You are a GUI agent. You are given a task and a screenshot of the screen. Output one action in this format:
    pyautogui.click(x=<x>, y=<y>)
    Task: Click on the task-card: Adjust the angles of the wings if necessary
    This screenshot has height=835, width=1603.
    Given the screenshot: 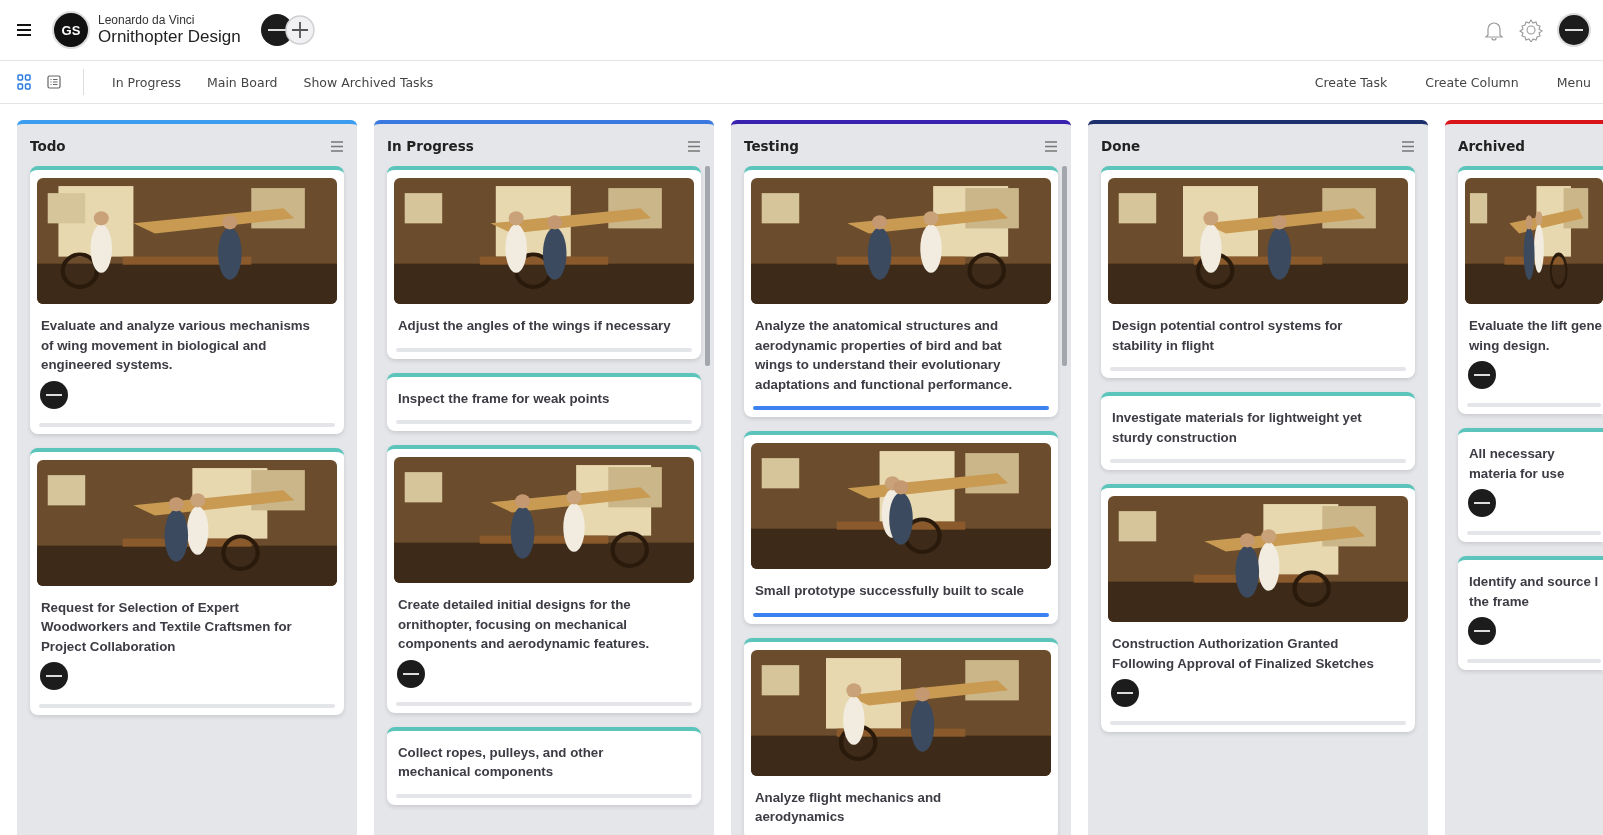 What is the action you would take?
    pyautogui.click(x=544, y=262)
    